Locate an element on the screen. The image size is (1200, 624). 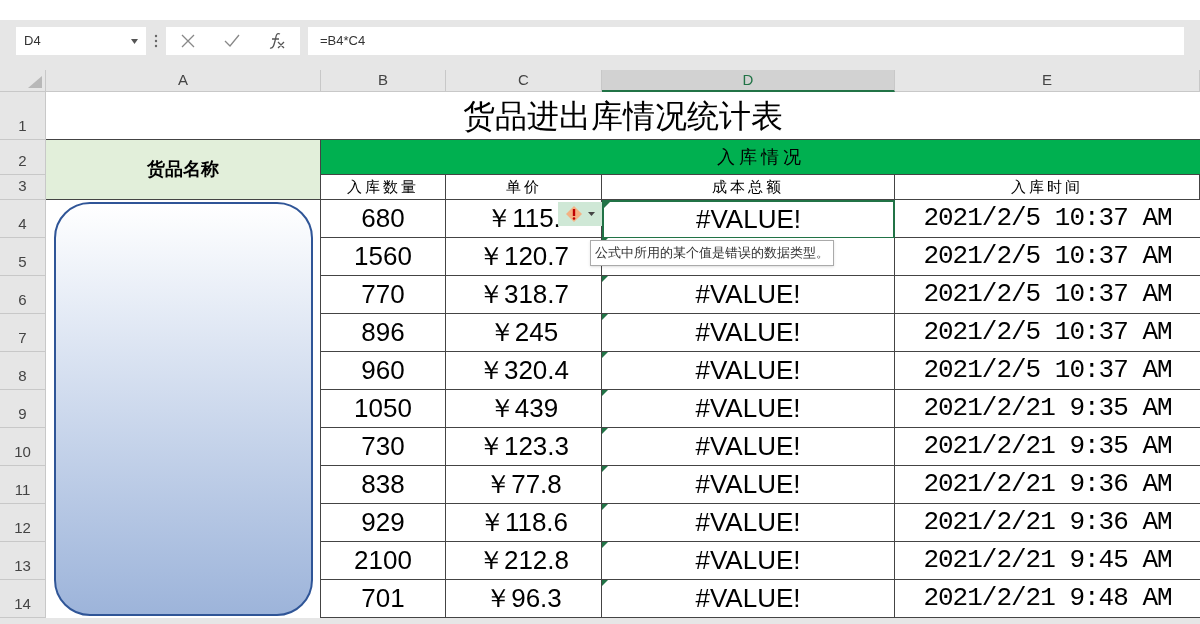
table-cell: 2021/2/21 9:48 AM is located at coordinates (1047, 599).